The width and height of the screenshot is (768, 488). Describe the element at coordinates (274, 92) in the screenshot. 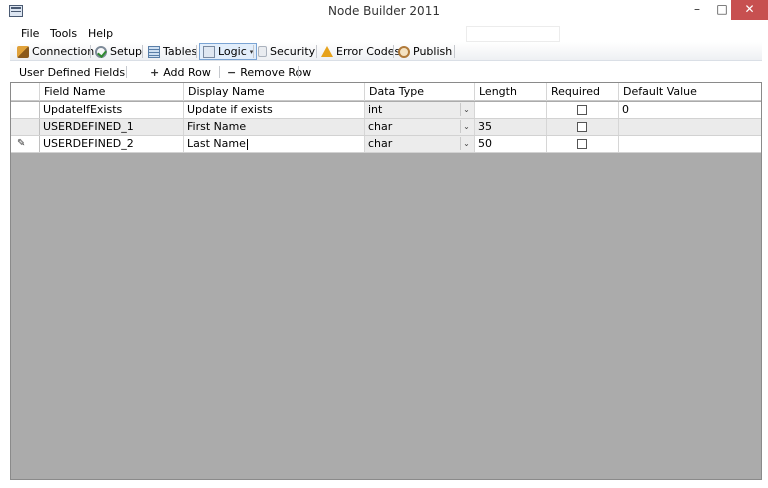

I see `column-header-display-name: Display Name` at that location.